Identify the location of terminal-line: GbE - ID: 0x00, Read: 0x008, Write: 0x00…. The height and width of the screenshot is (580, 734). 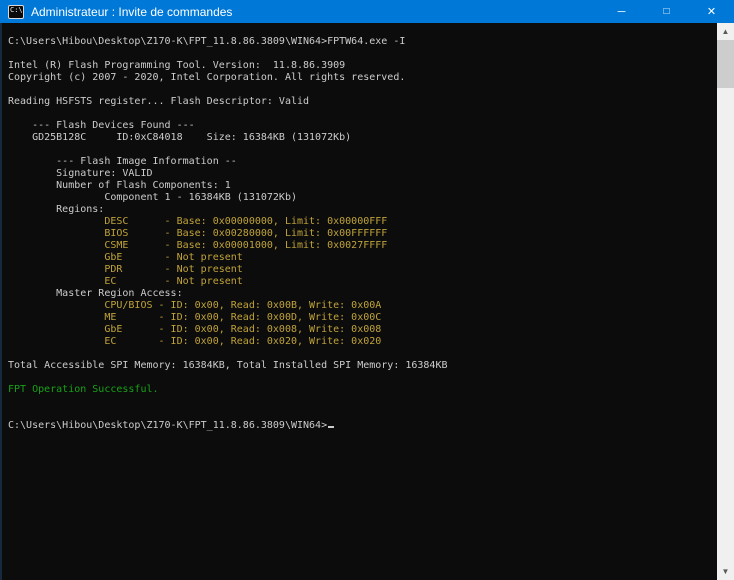
(195, 329).